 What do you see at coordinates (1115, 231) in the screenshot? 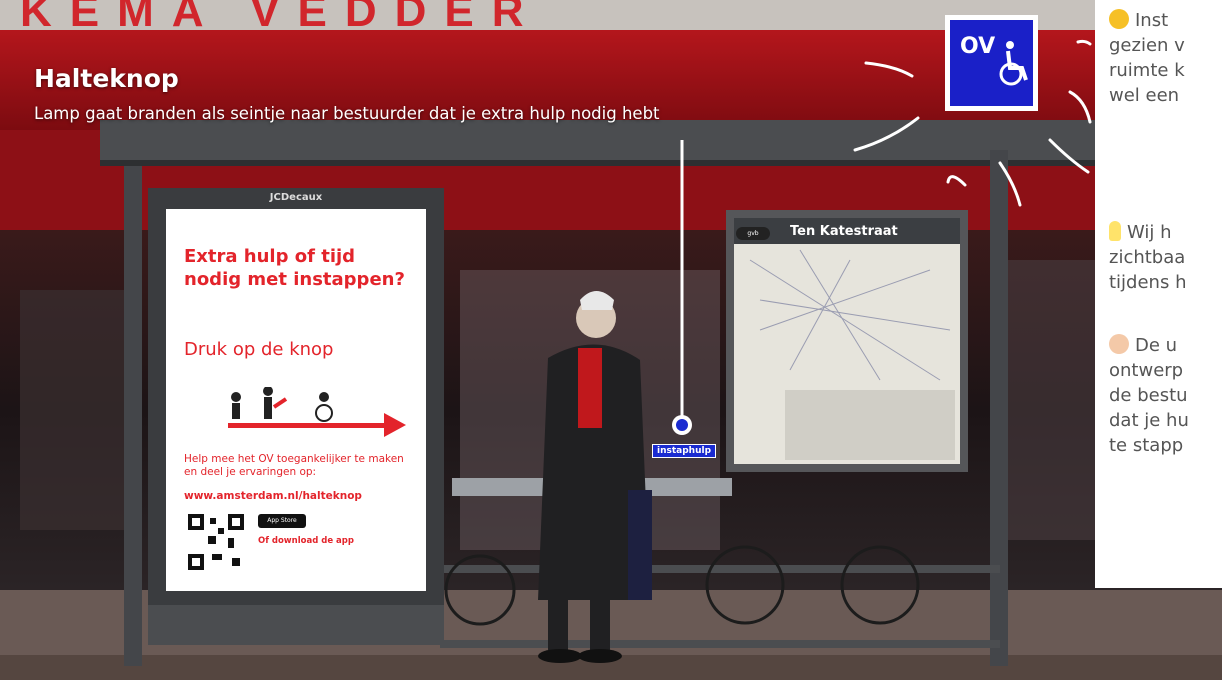
I see `light-bulb-icon` at bounding box center [1115, 231].